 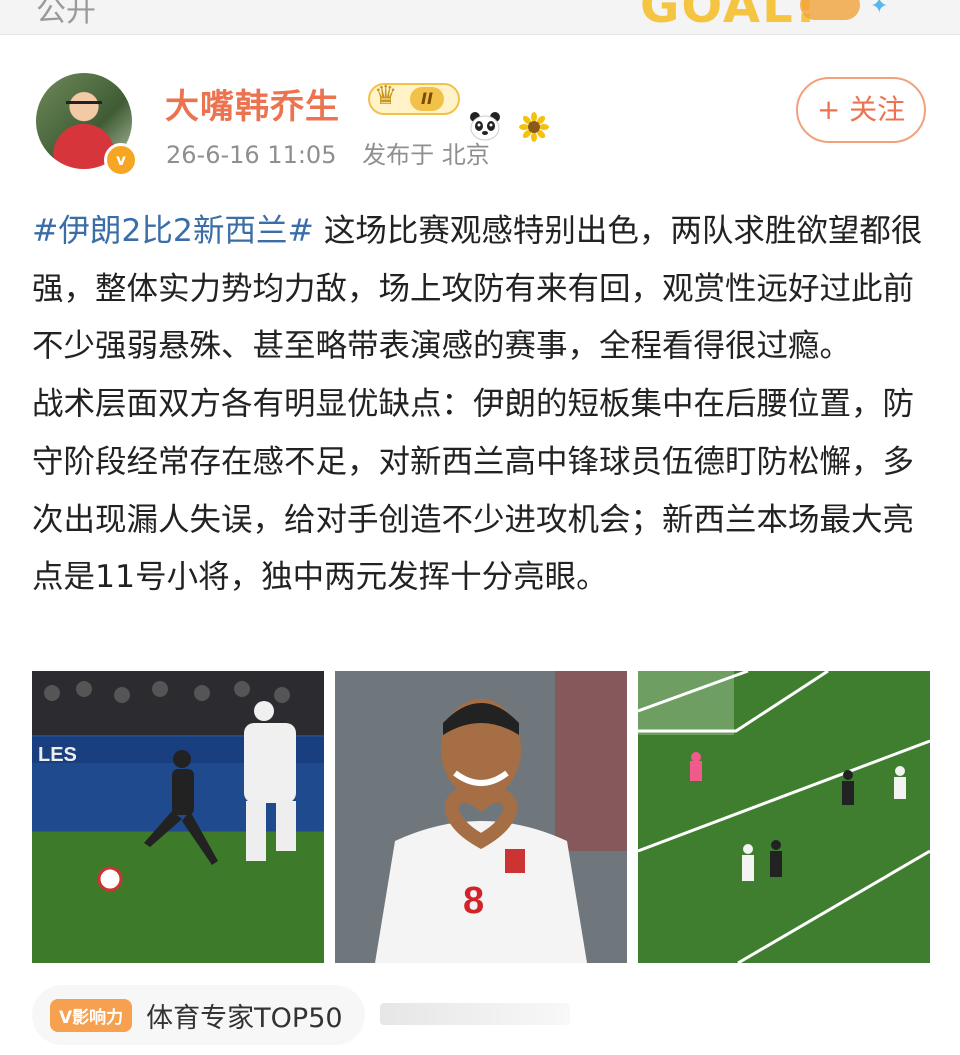 I want to click on obscured-text, so click(x=475, y=1014).